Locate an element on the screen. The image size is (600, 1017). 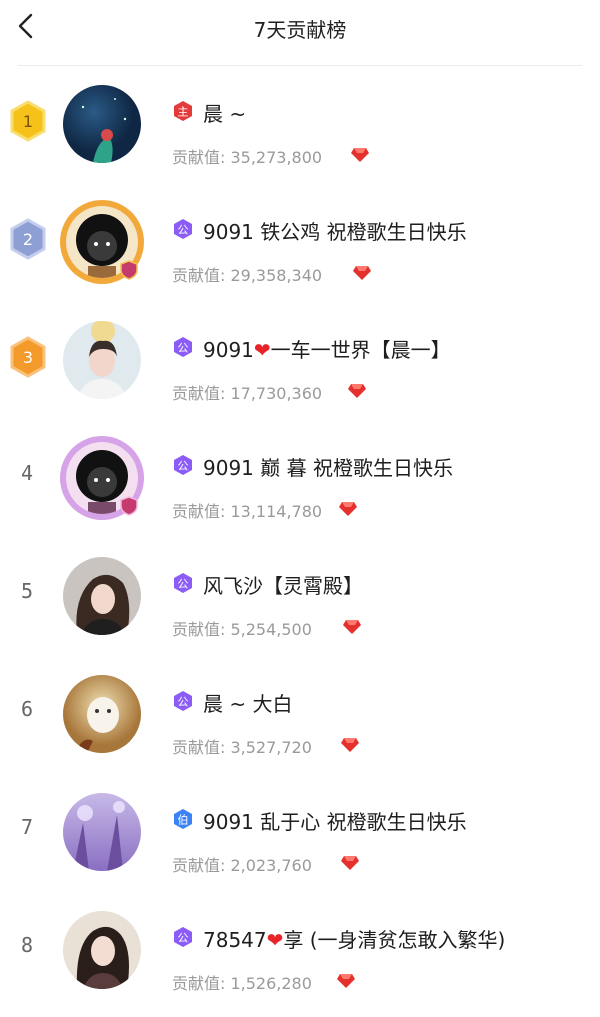
contribution-score: 贡献值: 2,023,760 is located at coordinates (242, 865).